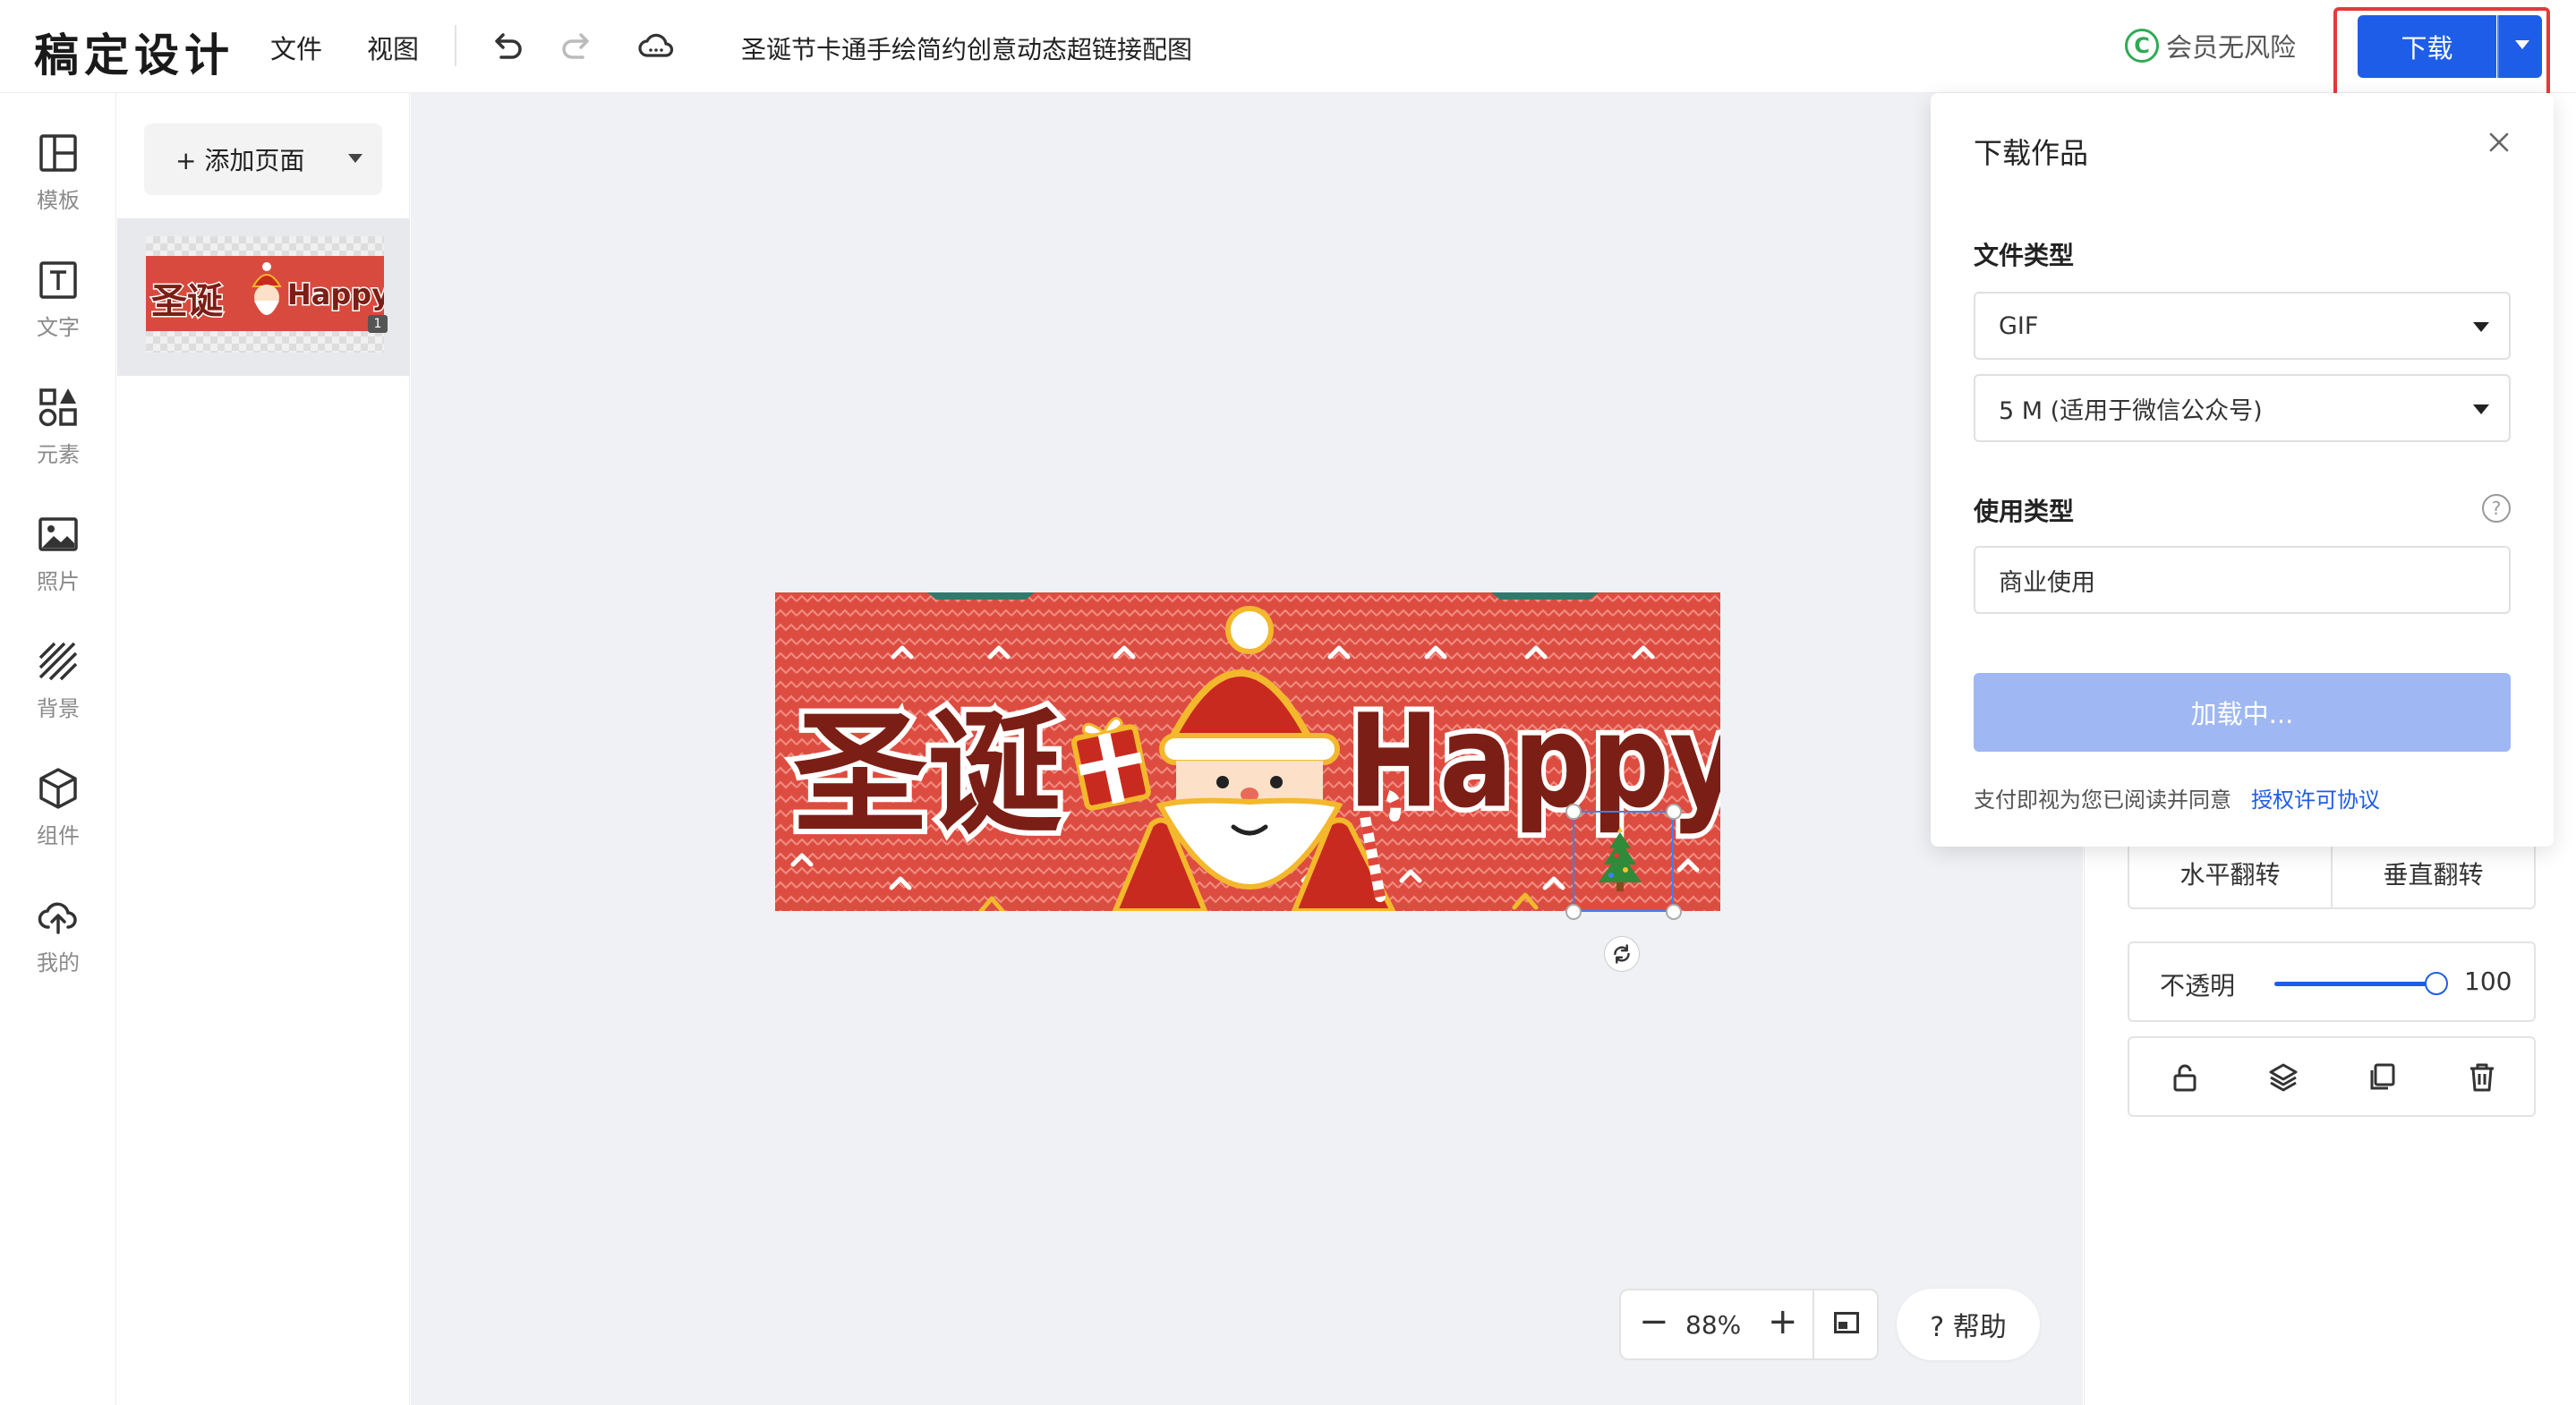  What do you see at coordinates (58, 311) in the screenshot?
I see `rail-text: 文字` at bounding box center [58, 311].